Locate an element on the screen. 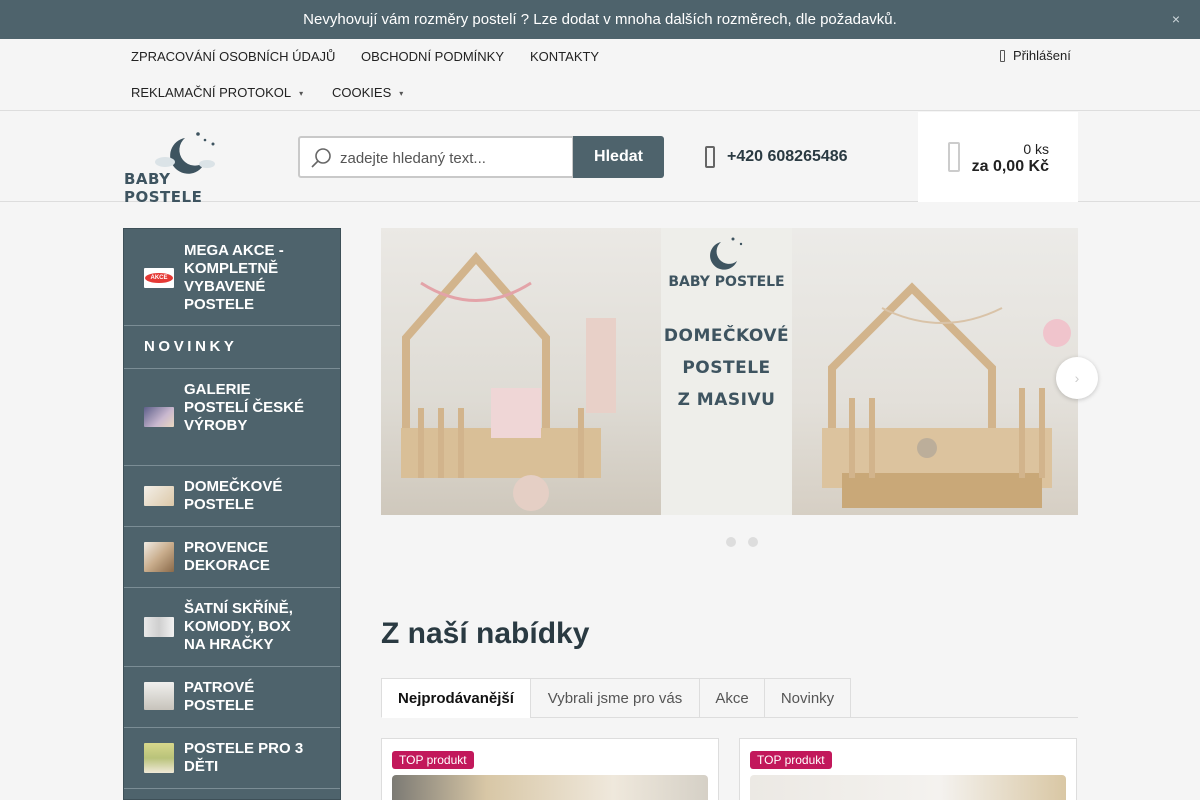  search-form: Hledat is located at coordinates (481, 157).